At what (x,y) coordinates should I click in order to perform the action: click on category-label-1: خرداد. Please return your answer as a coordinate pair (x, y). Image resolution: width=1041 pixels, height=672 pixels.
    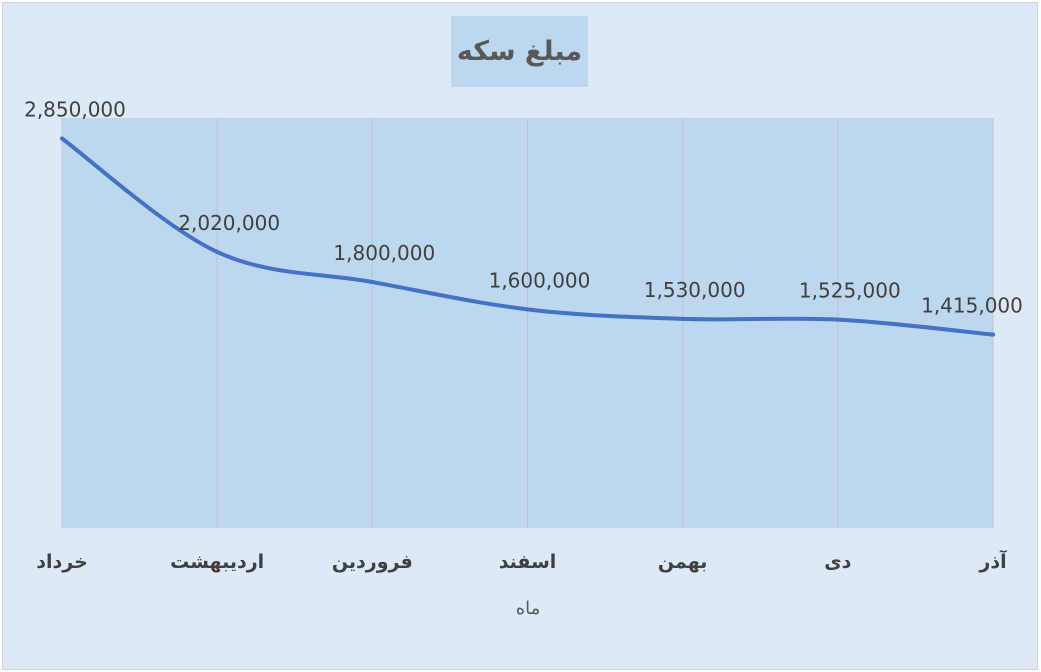
    Looking at the image, I should click on (62, 562).